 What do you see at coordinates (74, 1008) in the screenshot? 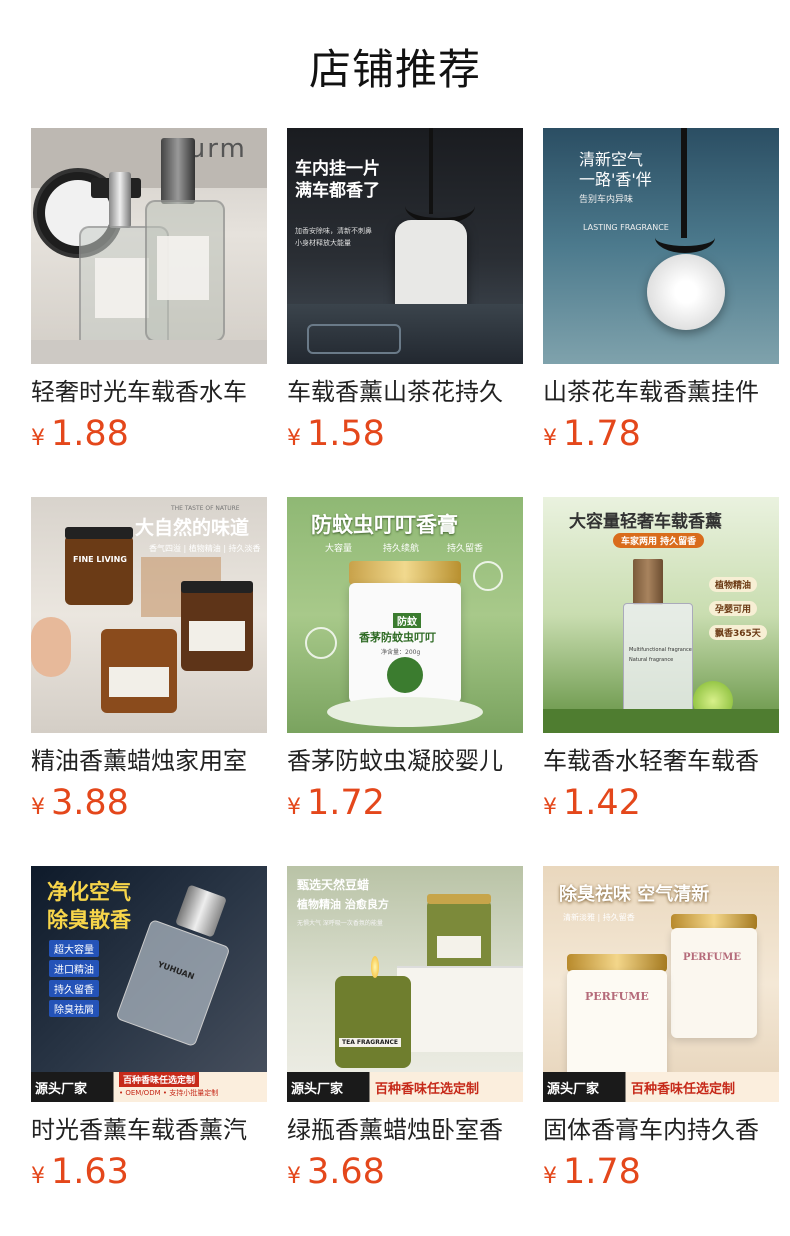
I see `feature-tag: 除臭祛屑` at bounding box center [74, 1008].